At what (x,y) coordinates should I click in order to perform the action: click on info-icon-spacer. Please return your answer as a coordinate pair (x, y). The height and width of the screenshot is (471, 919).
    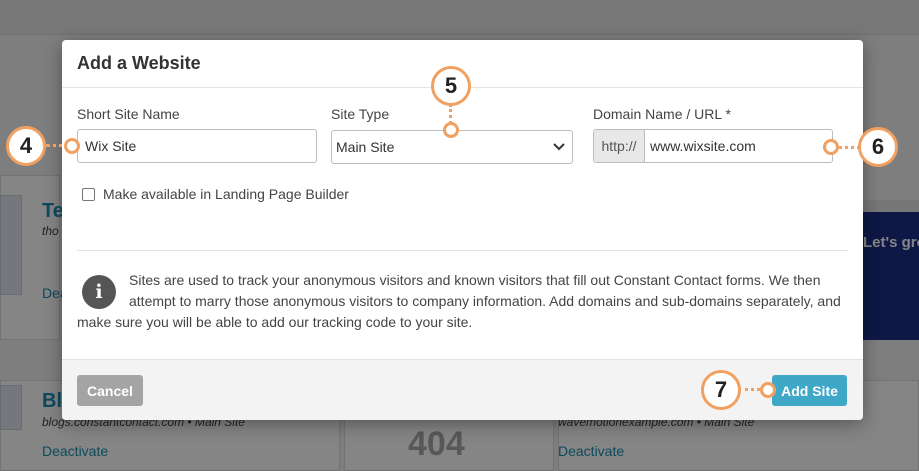
    Looking at the image, I should click on (103, 291).